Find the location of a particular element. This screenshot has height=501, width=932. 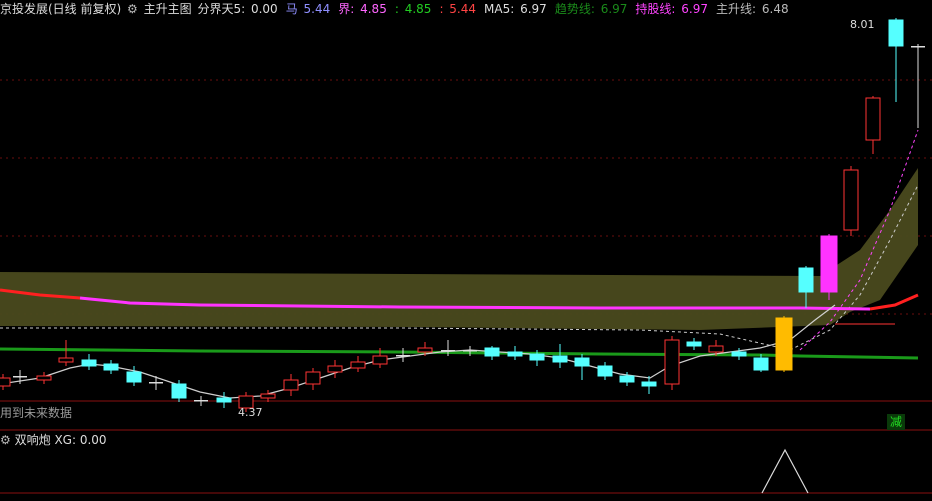

header-item: 持股线: 6.97 is located at coordinates (672, 9).